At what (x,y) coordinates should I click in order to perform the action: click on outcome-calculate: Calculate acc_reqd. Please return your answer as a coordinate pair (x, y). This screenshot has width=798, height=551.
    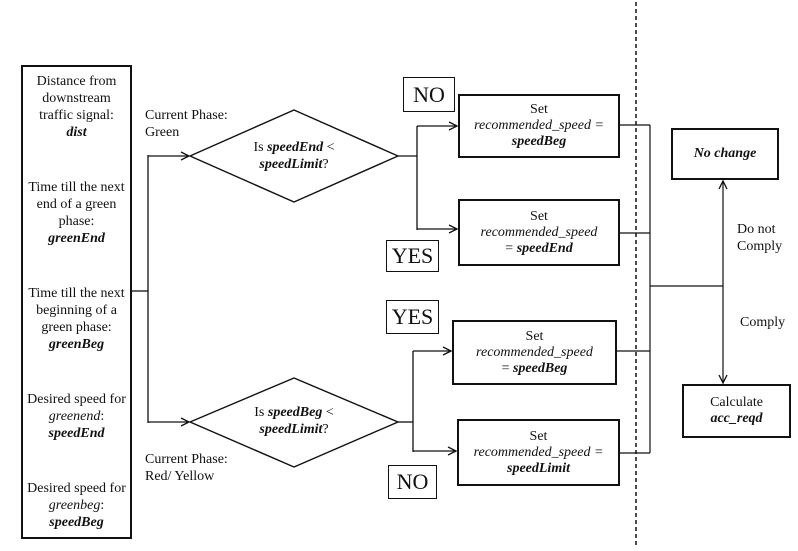
    Looking at the image, I should click on (736, 411).